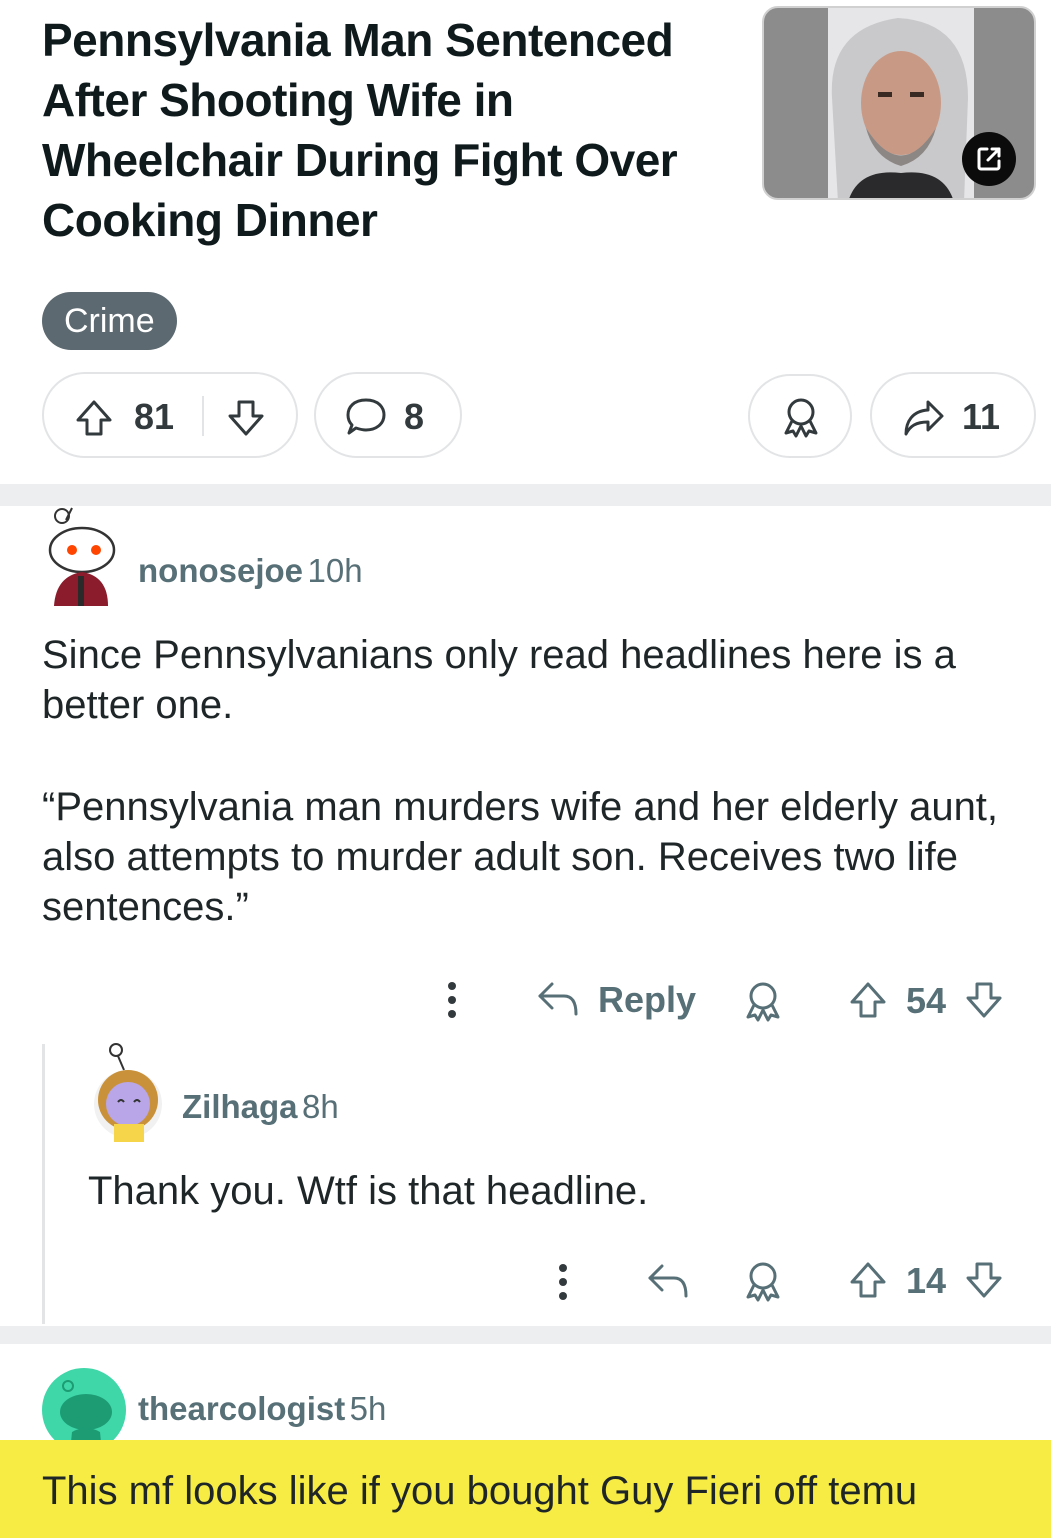 Image resolution: width=1051 pixels, height=1538 pixels. What do you see at coordinates (368, 1191) in the screenshot?
I see `comment-body: Thank you. Wtf is that headline.` at bounding box center [368, 1191].